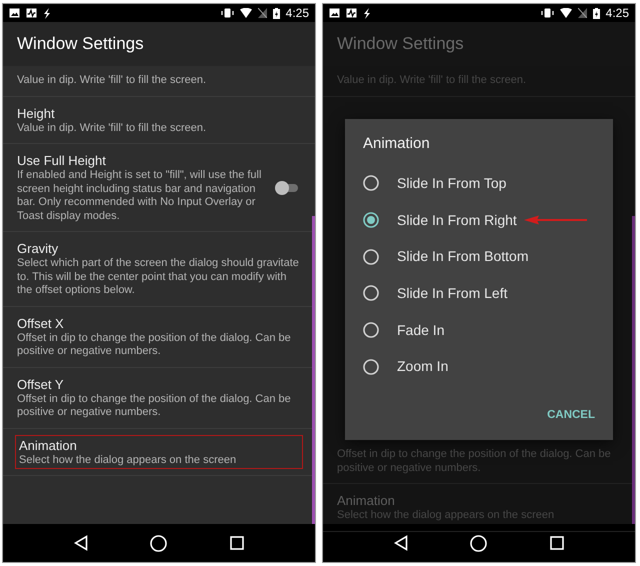  What do you see at coordinates (479, 183) in the screenshot?
I see `radio-option: Slide In From Top` at bounding box center [479, 183].